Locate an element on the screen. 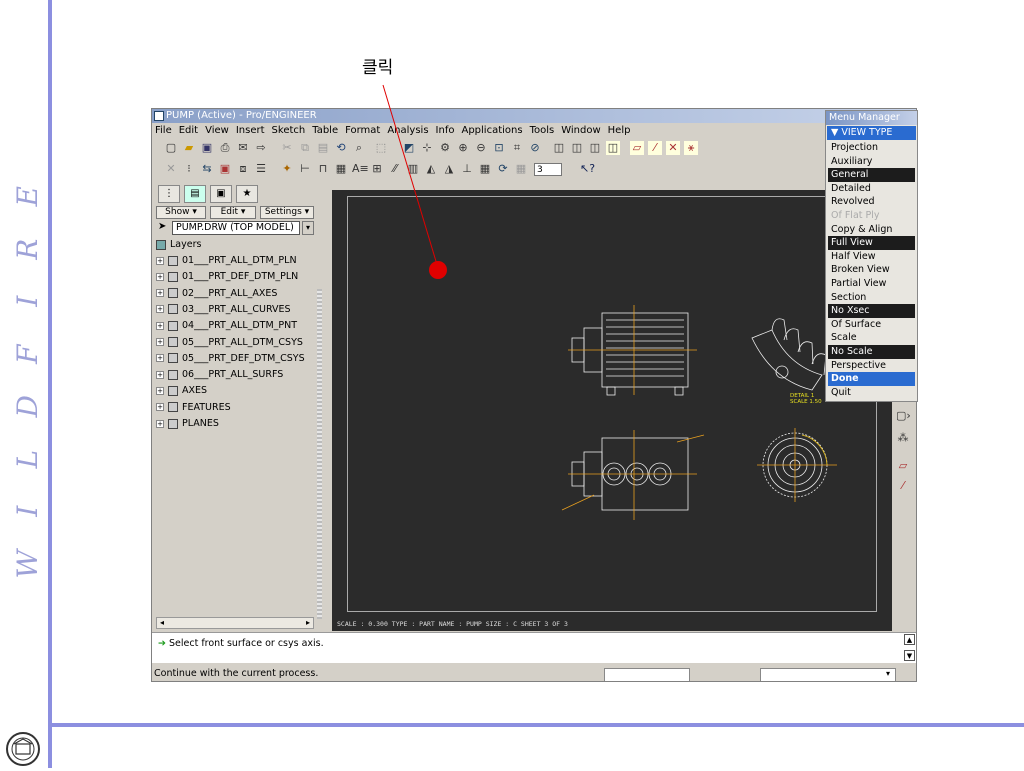  toolbar-icon-h: ▦ is located at coordinates (341, 169).